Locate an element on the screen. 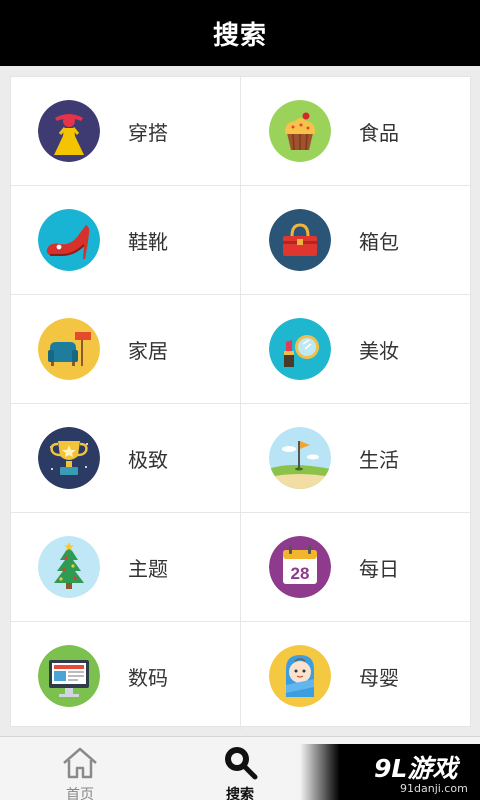  tab-home: 首页 is located at coordinates (80, 768).